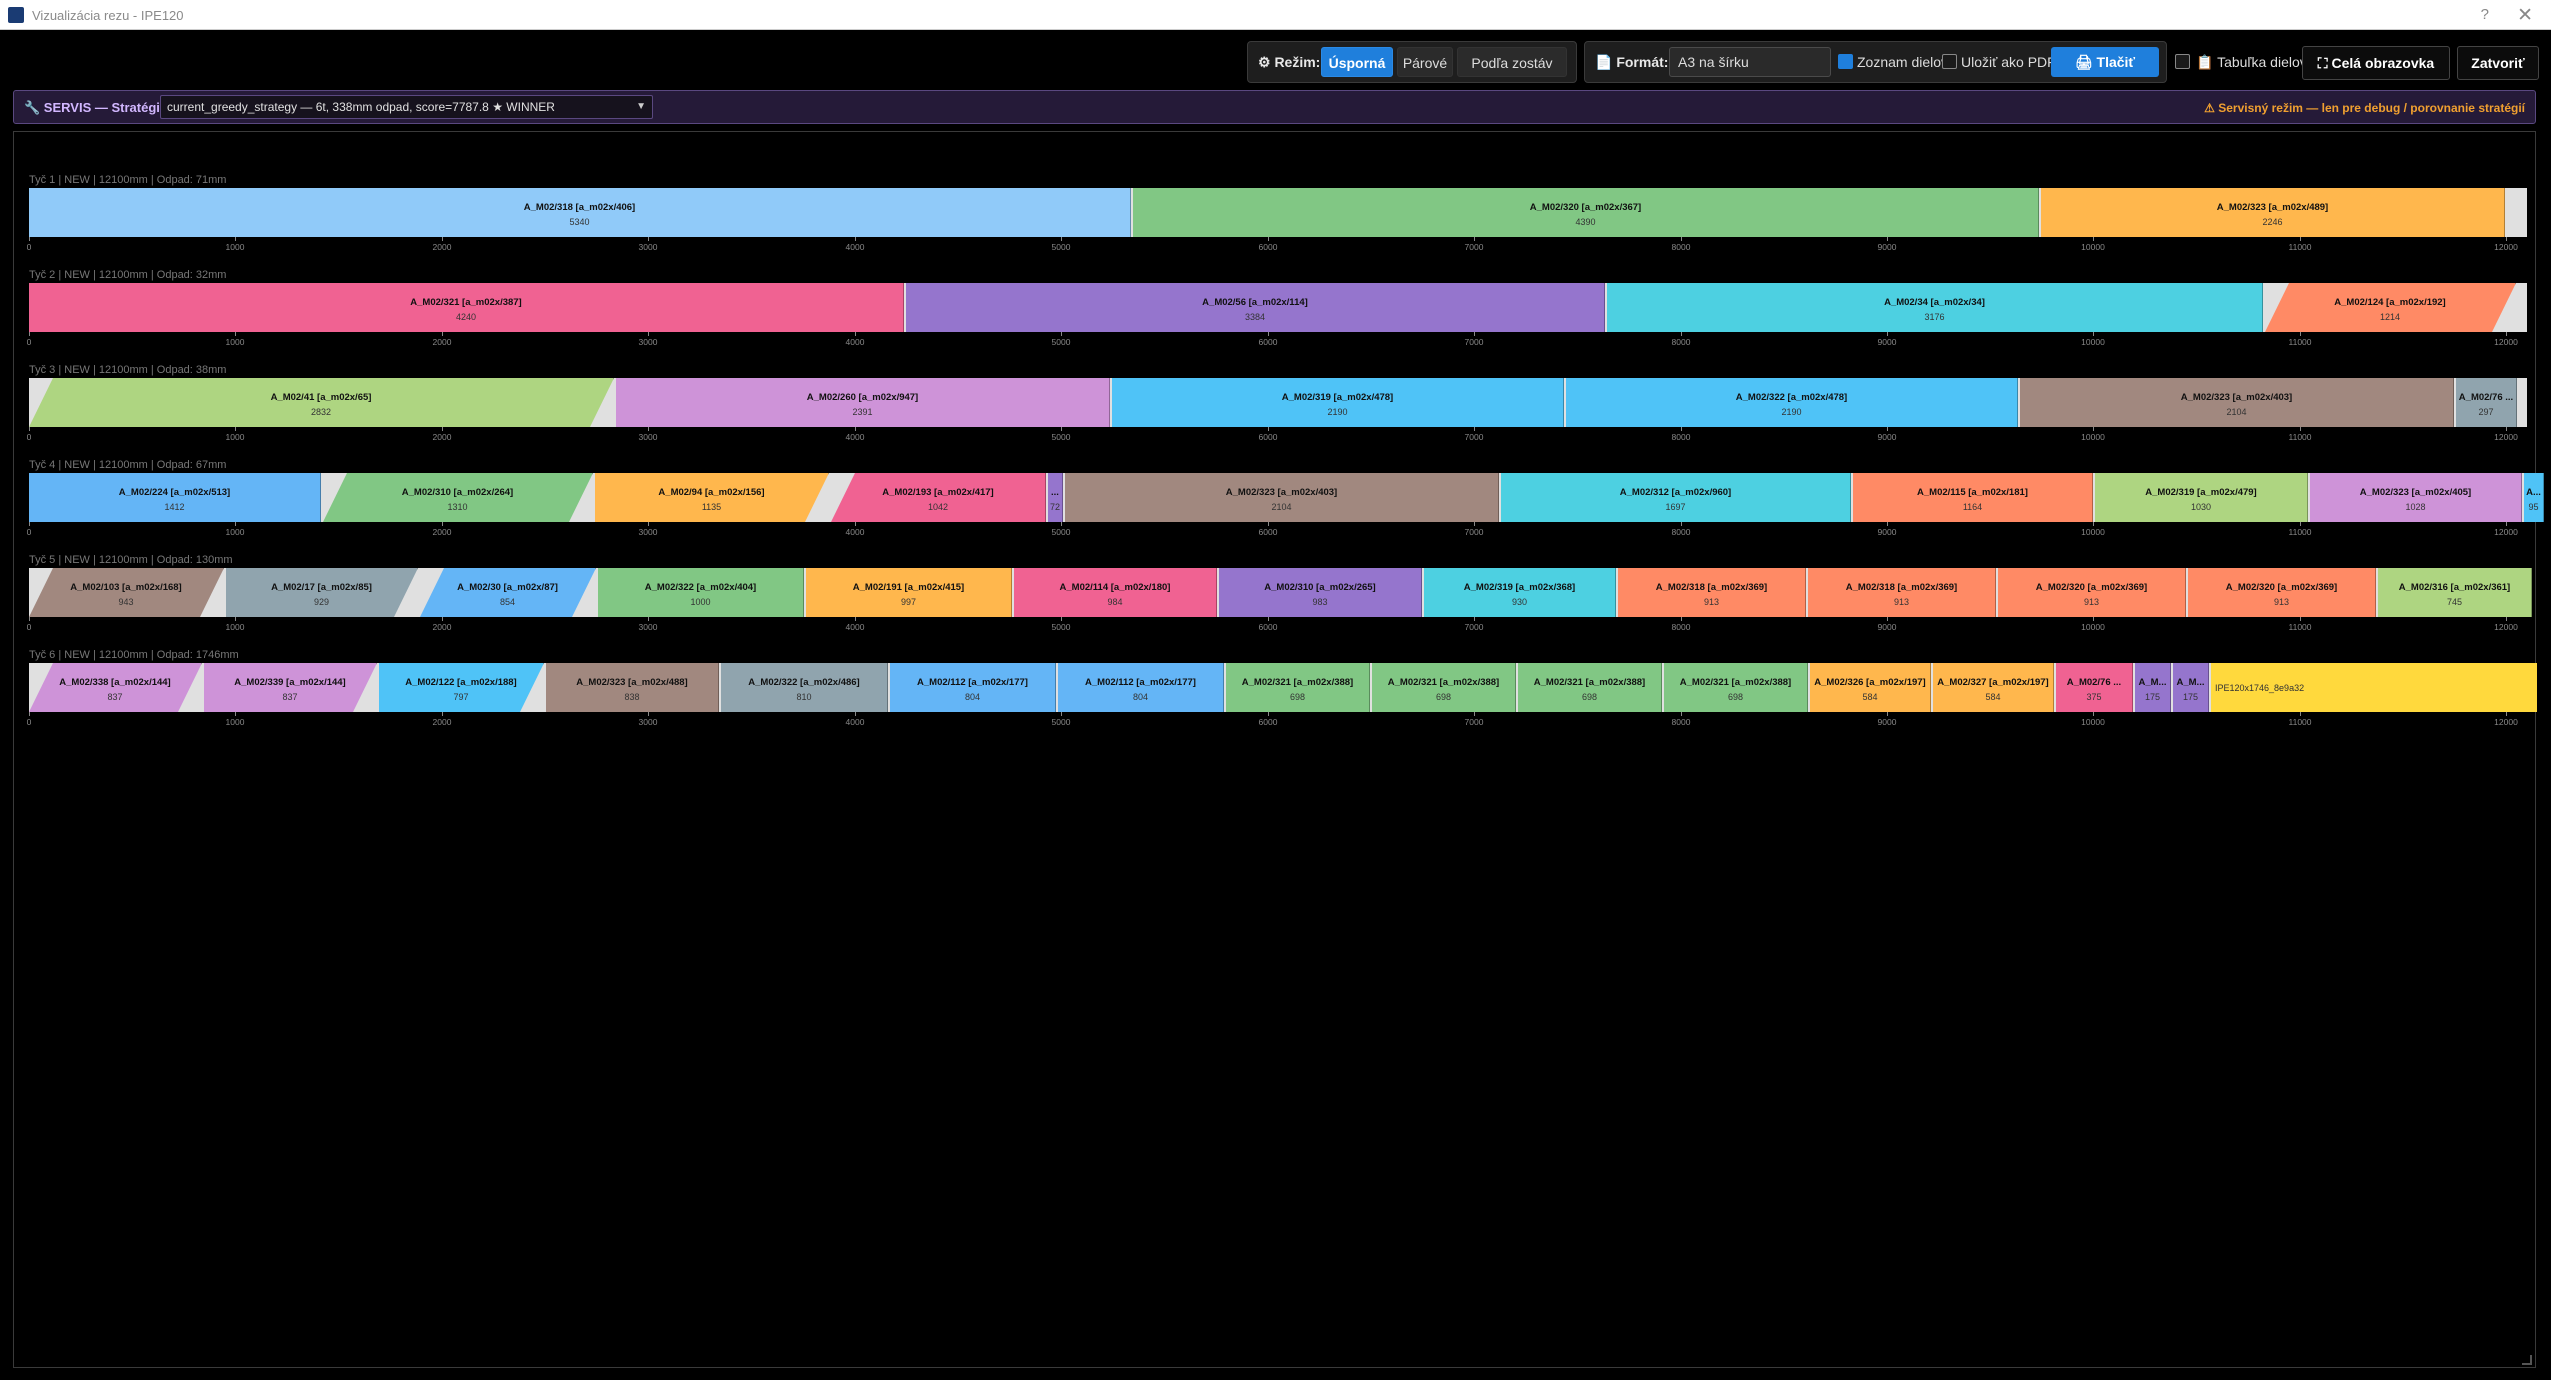 The height and width of the screenshot is (1380, 2551). I want to click on scale-tick-label: 1000, so click(235, 627).